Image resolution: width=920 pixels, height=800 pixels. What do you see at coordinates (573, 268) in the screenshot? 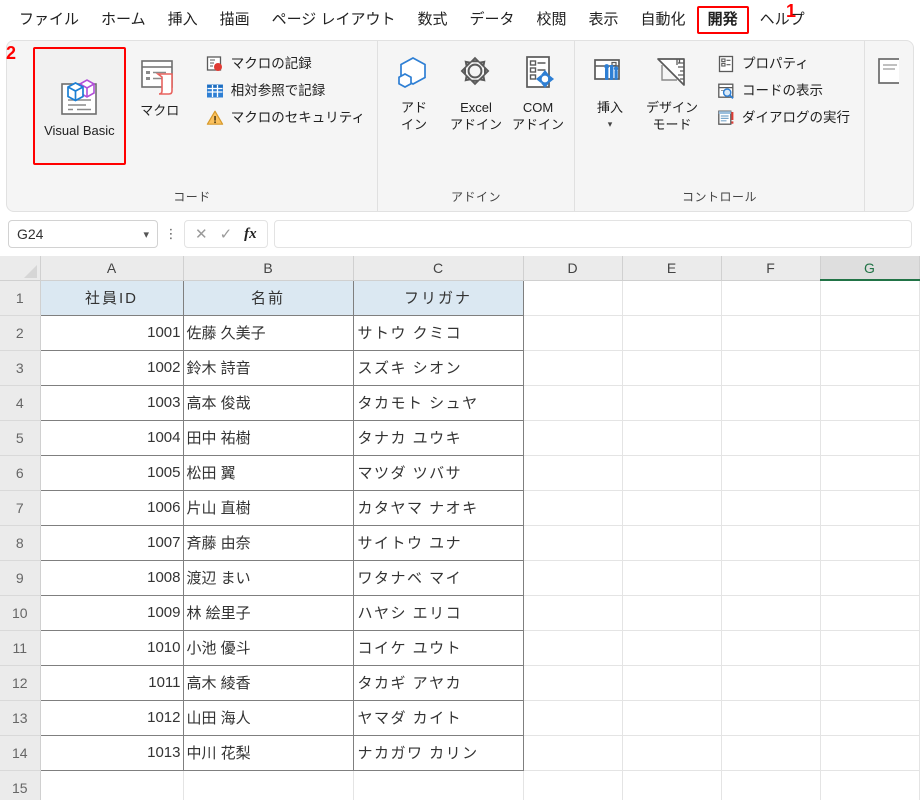
I see `column-header-d: D` at bounding box center [573, 268].